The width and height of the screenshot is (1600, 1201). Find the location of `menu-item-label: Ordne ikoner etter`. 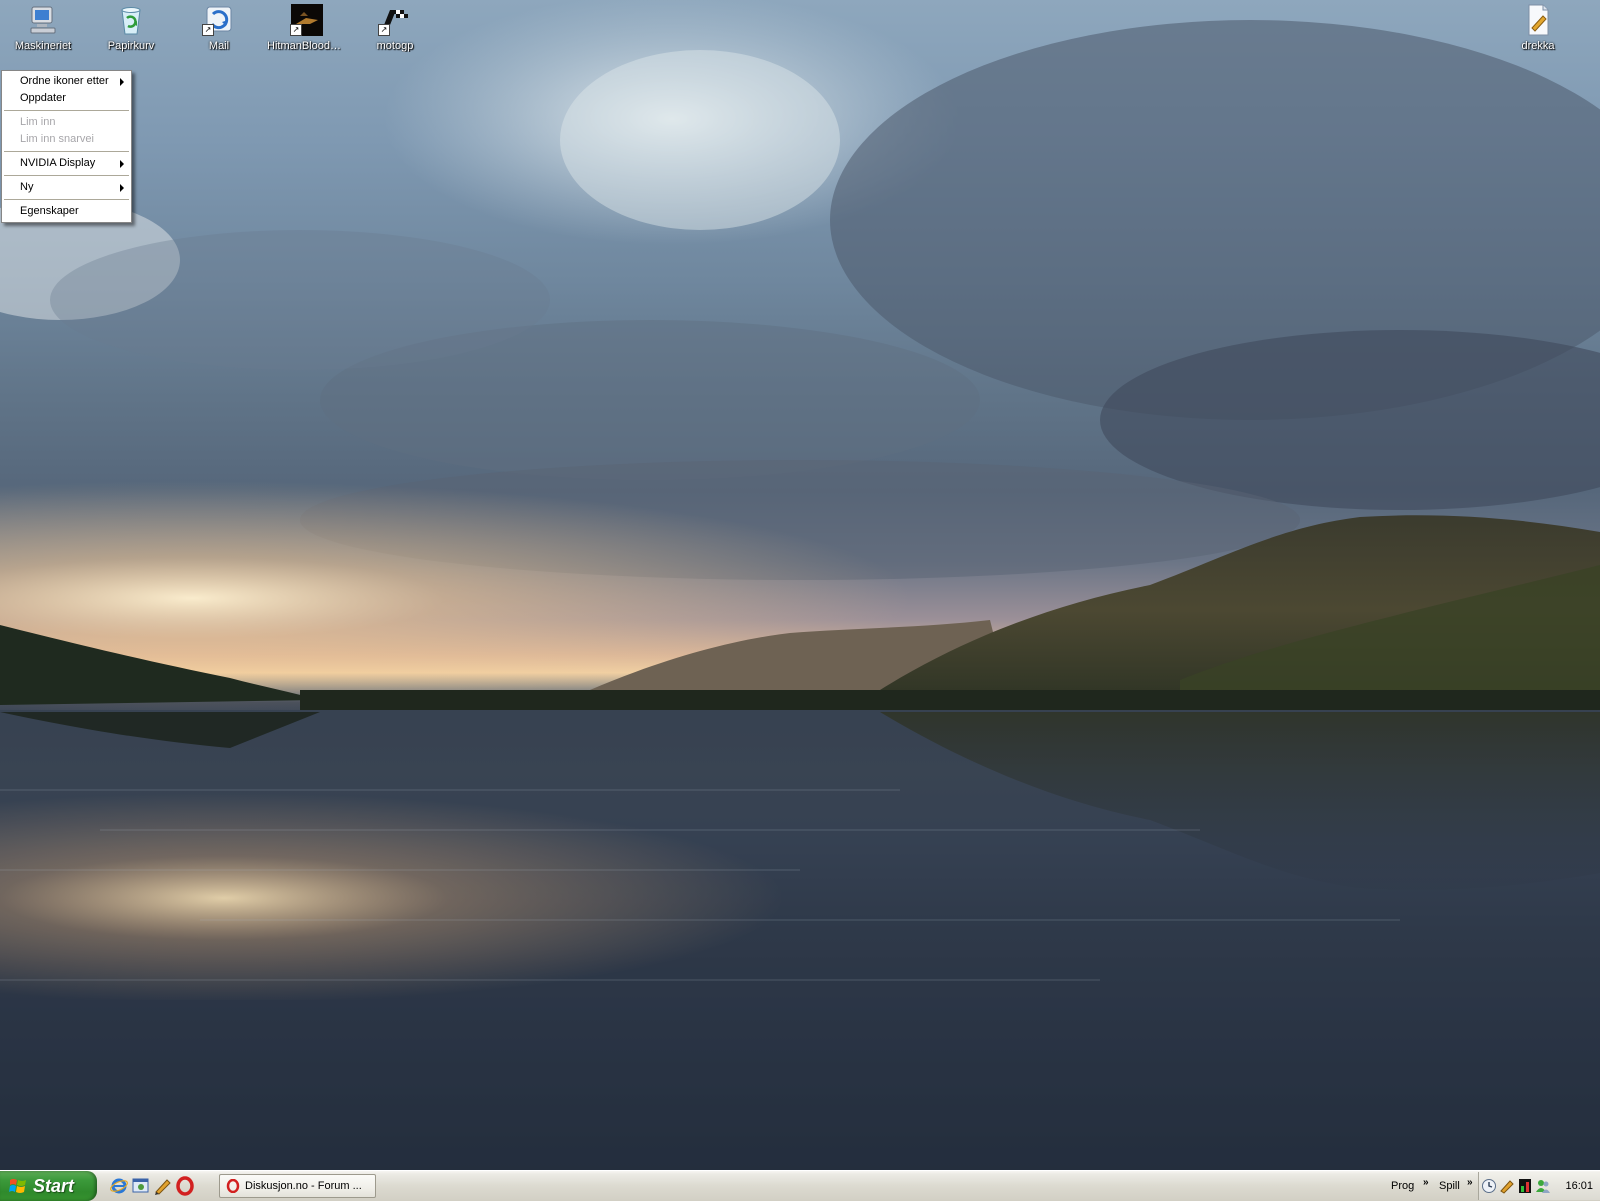

menu-item-label: Ordne ikoner etter is located at coordinates (64, 81).